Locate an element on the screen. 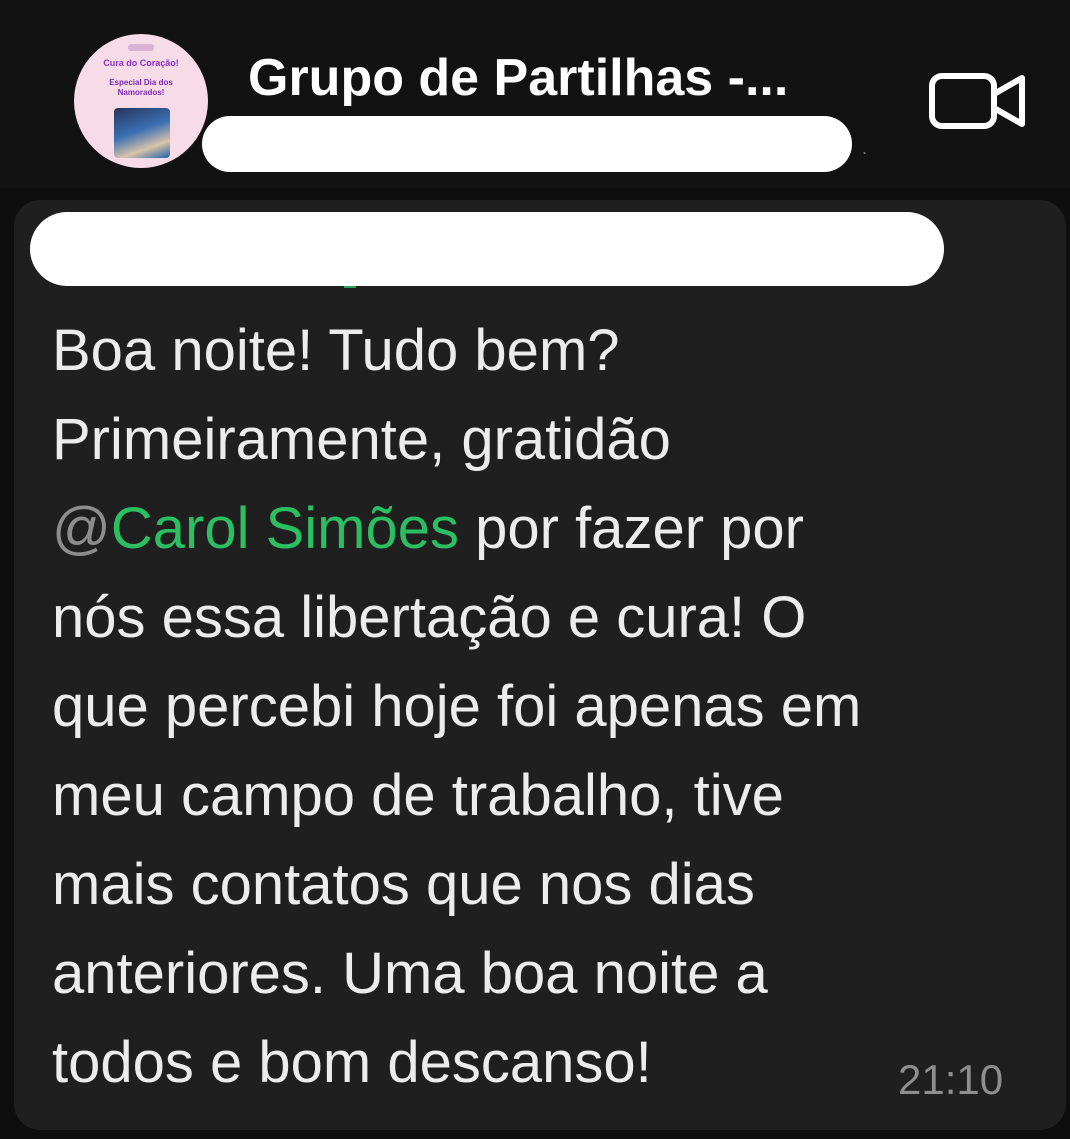  avatar-photo is located at coordinates (142, 133).